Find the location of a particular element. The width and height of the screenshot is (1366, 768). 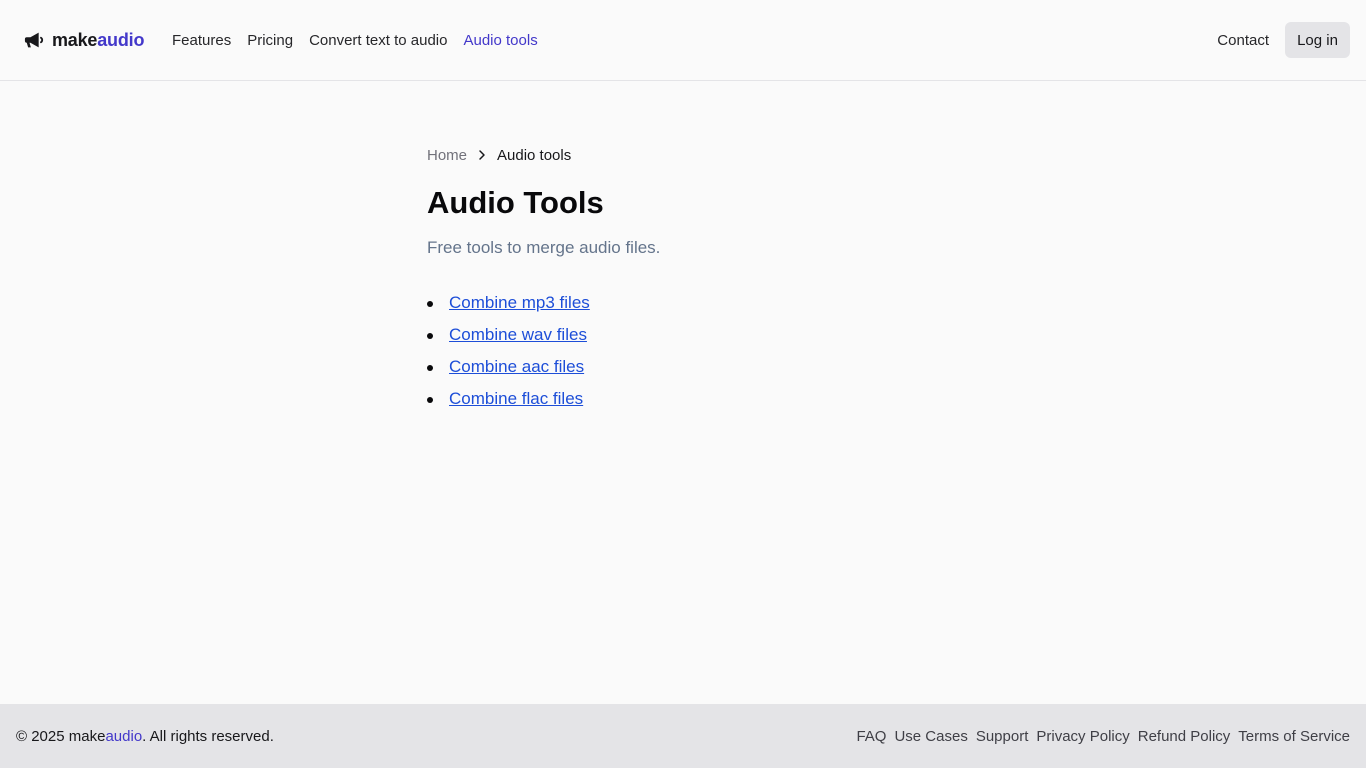

list-item: Combine flac files is located at coordinates (687, 404).